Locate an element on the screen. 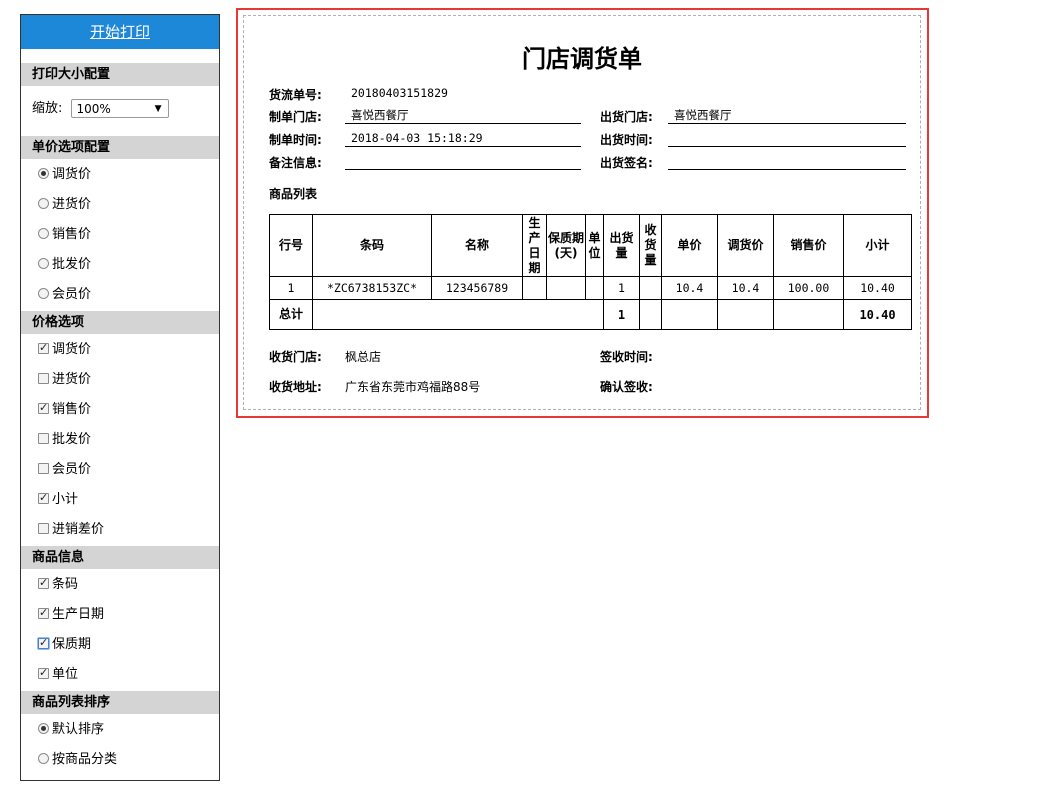 This screenshot has width=1038, height=802. checkbox-sale-price: 销售价 is located at coordinates (120, 410).